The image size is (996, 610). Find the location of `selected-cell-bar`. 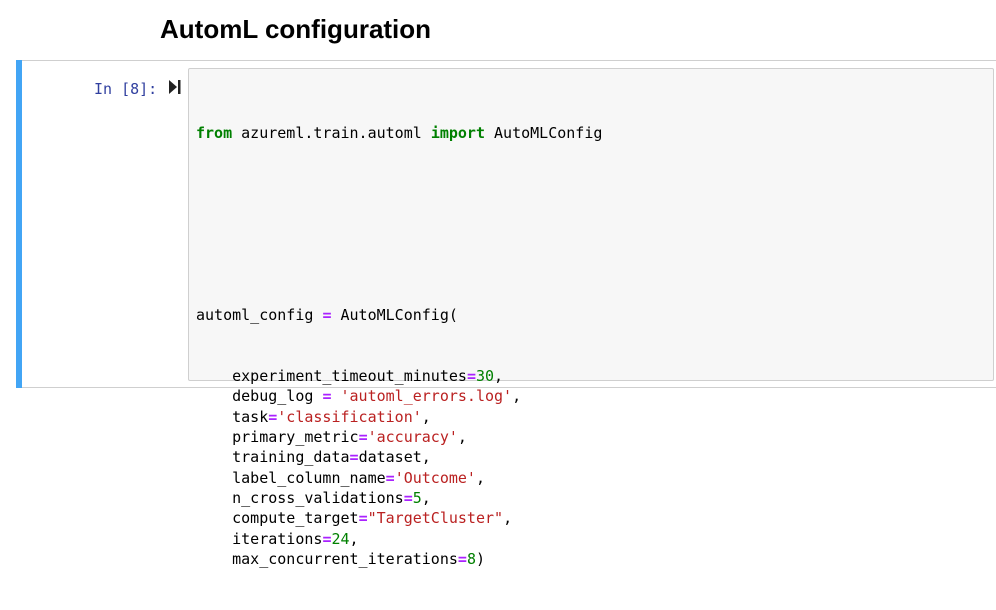

selected-cell-bar is located at coordinates (19, 224).